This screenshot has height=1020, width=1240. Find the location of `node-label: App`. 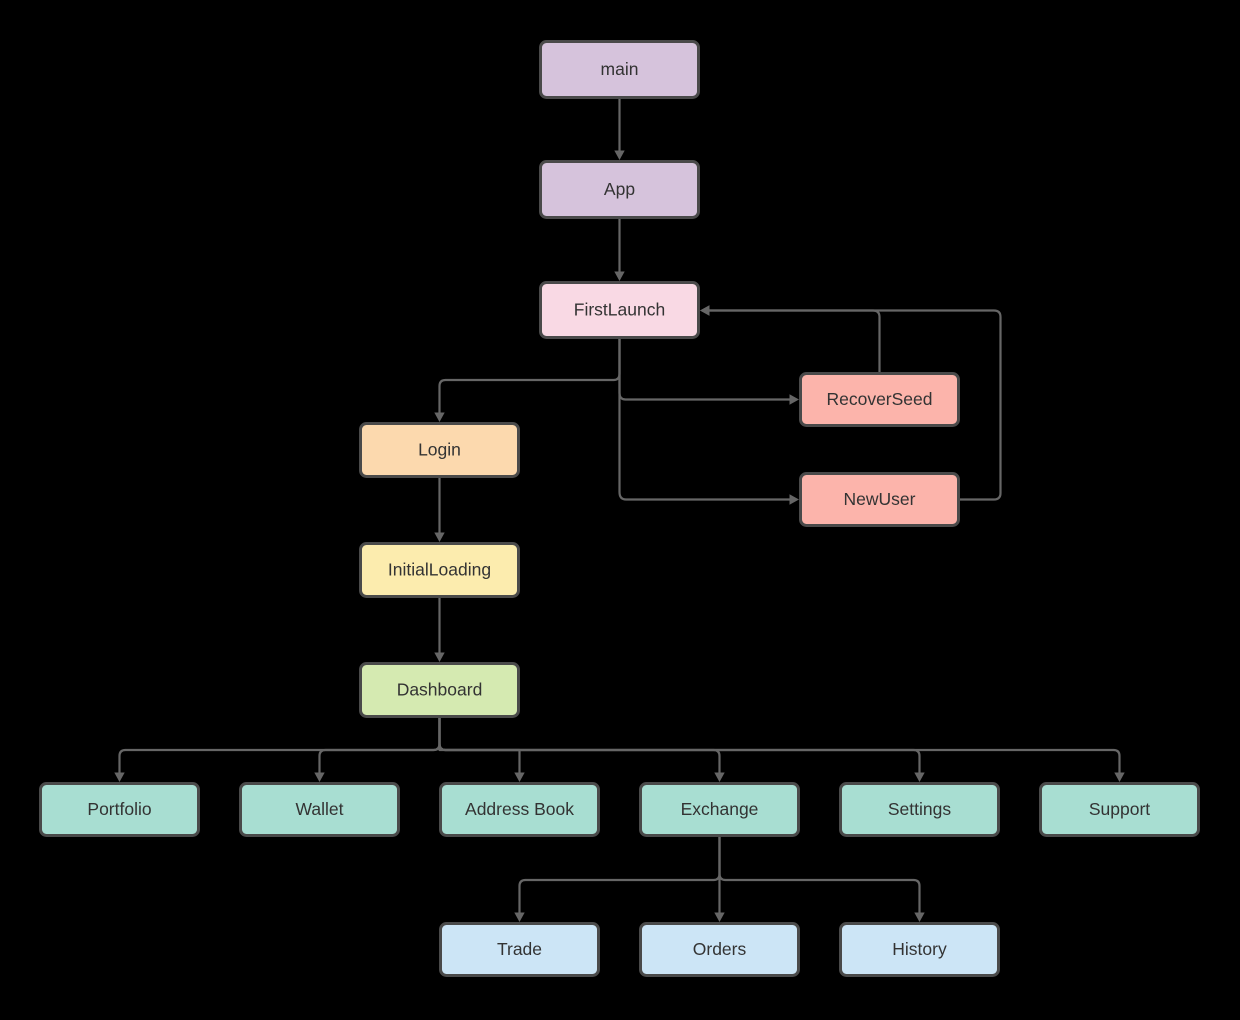

node-label: App is located at coordinates (619, 189).